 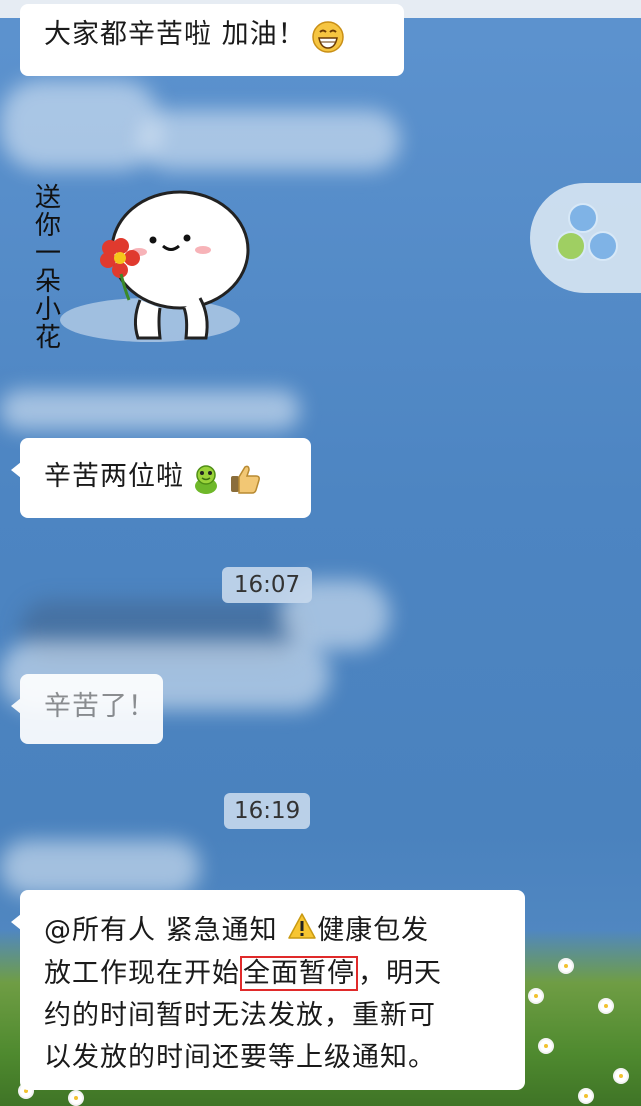 I want to click on message-bubble: 辛苦了！, so click(x=87, y=709).